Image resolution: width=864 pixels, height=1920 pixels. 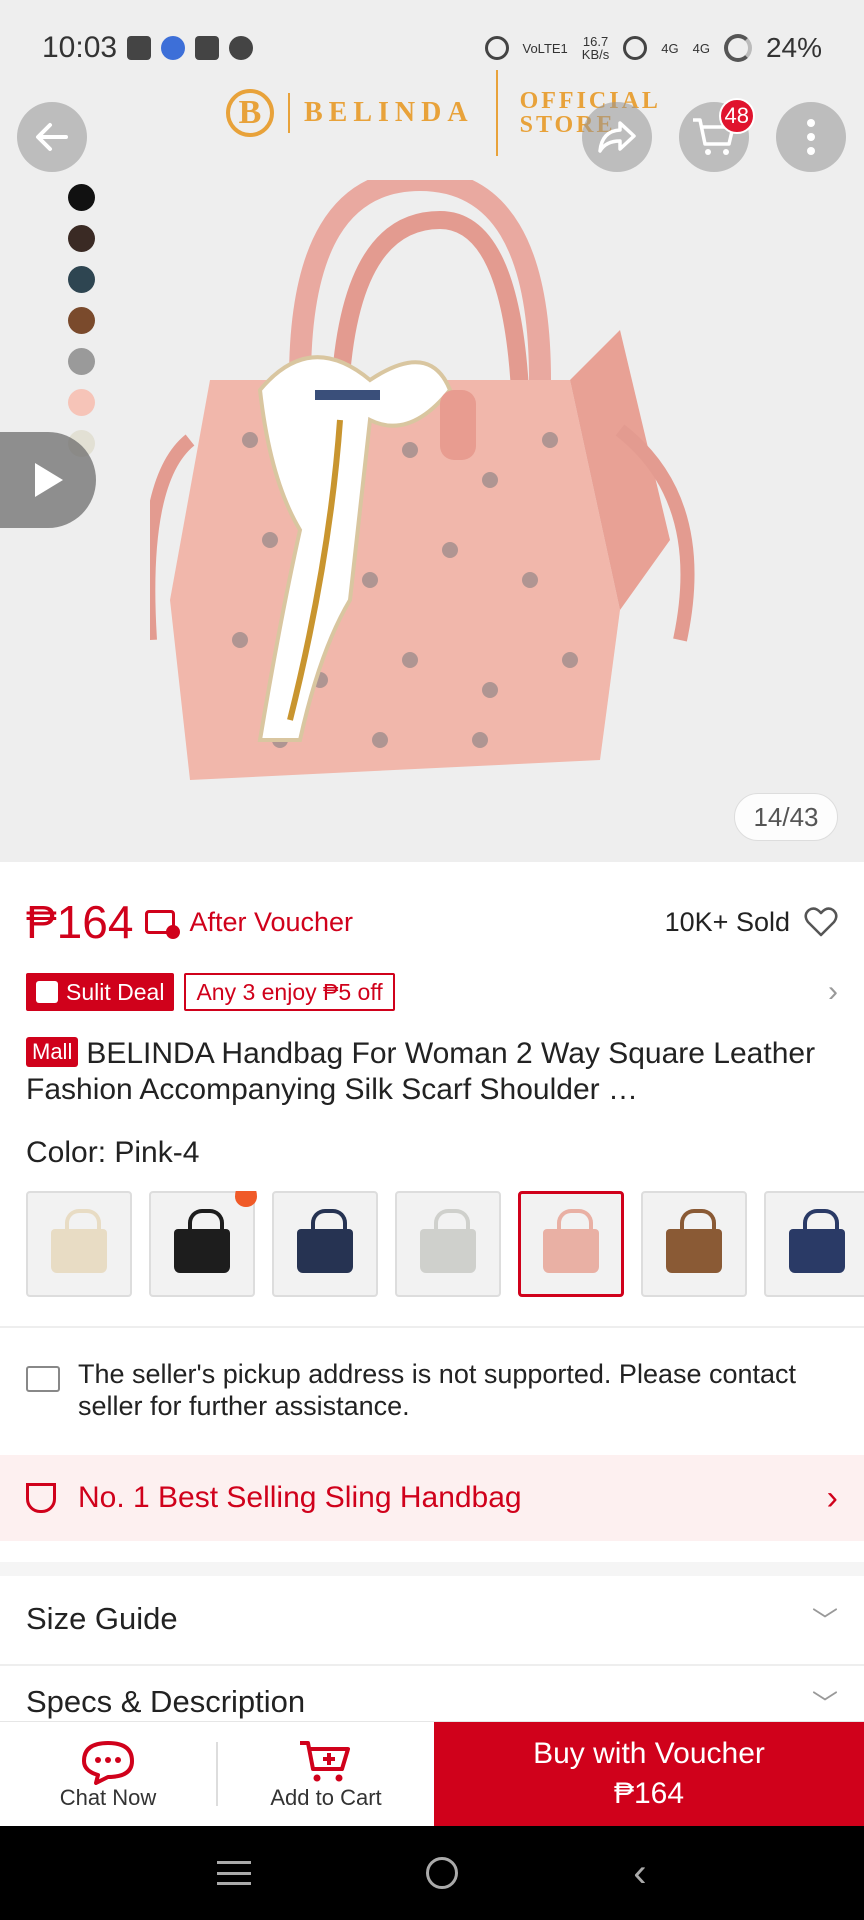 What do you see at coordinates (113, 1152) in the screenshot?
I see `selected-color-label: Color: Pink-4` at bounding box center [113, 1152].